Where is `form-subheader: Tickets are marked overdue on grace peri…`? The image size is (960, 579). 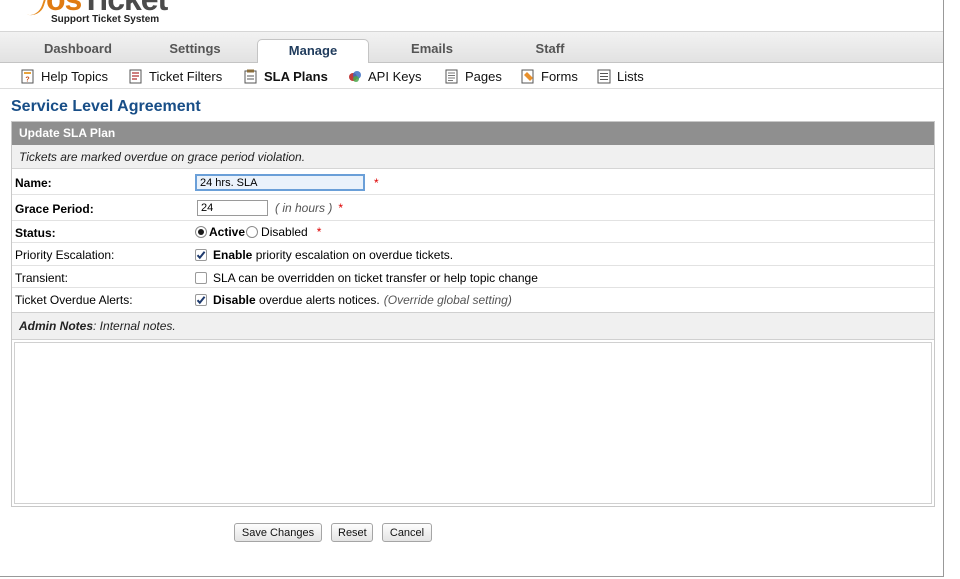
form-subheader: Tickets are marked overdue on grace peri… is located at coordinates (473, 157).